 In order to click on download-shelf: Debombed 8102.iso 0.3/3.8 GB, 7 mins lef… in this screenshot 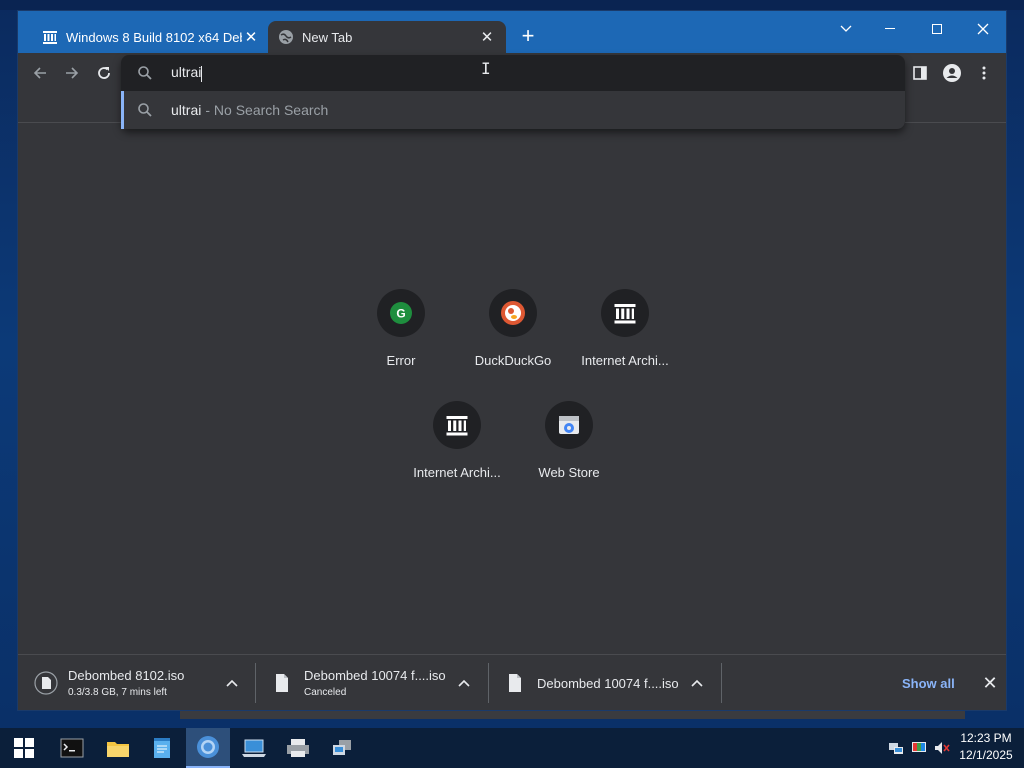, I will do `click(512, 682)`.